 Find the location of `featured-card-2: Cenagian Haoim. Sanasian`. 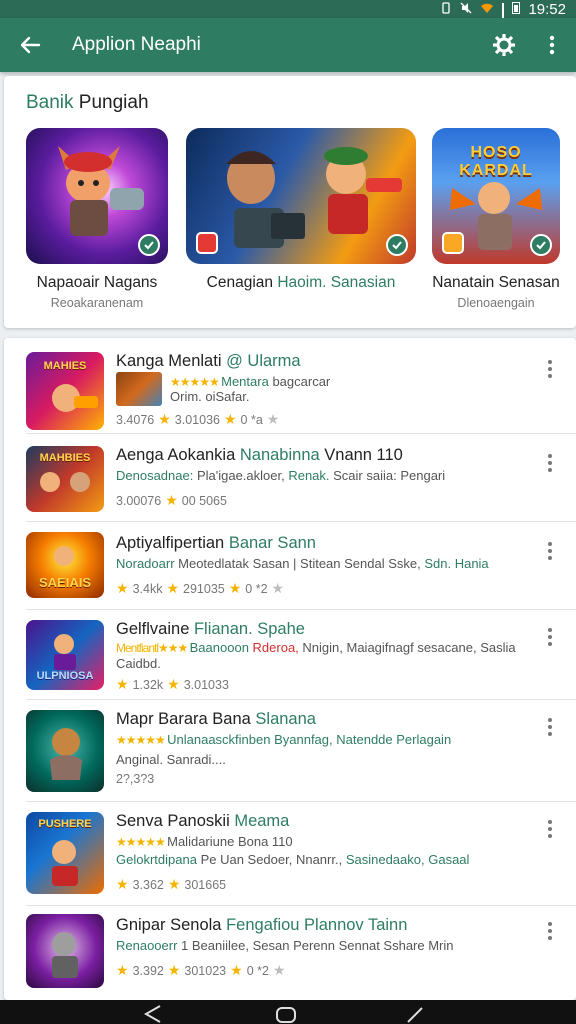

featured-card-2: Cenagian Haoim. Sanasian is located at coordinates (301, 209).